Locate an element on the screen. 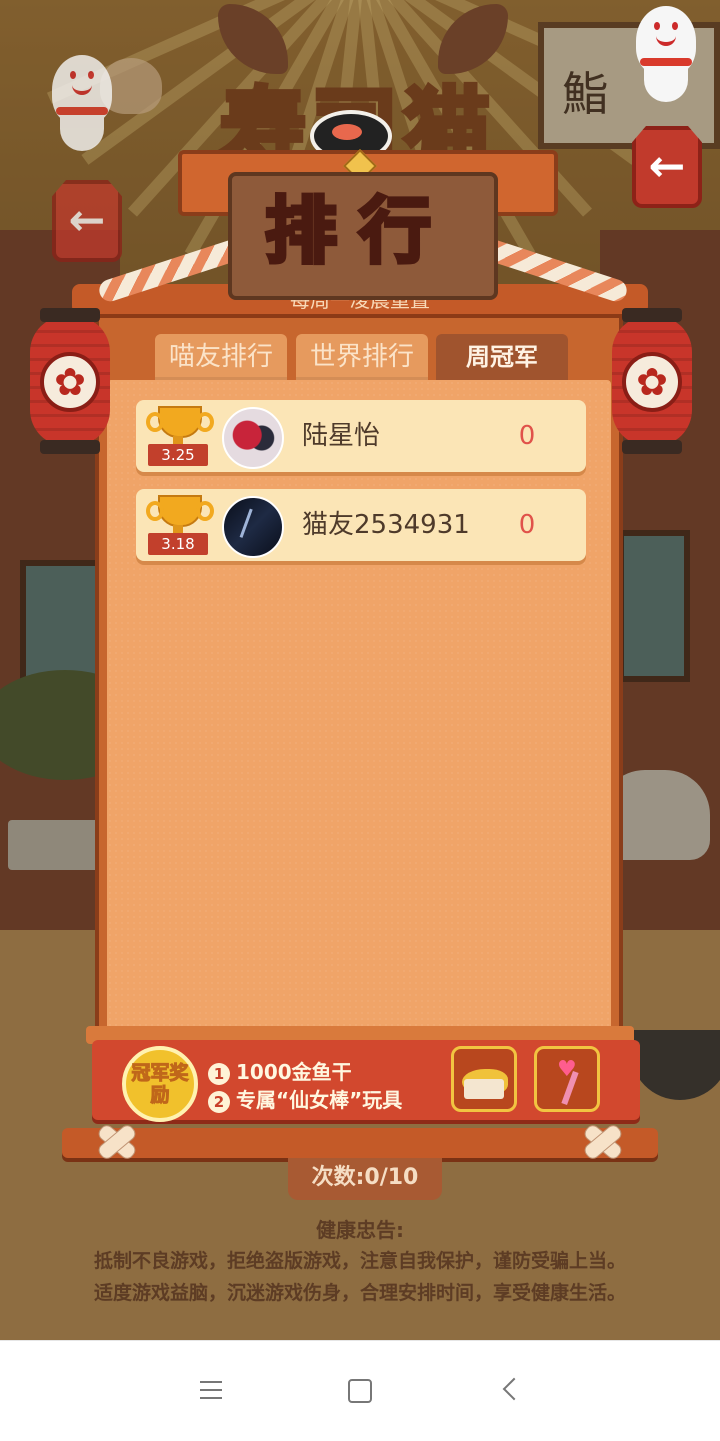 This screenshot has height=1441, width=720. home-icon is located at coordinates (360, 1391).